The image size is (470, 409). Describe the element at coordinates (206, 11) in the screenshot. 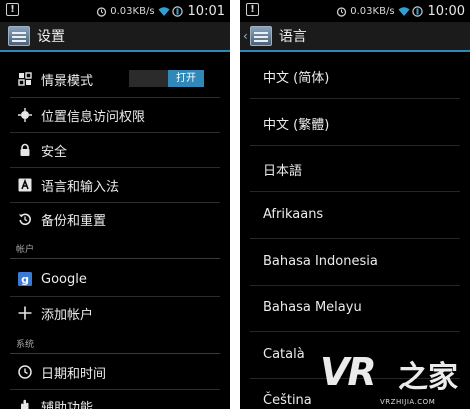

I see `clock-time: 10:01` at that location.